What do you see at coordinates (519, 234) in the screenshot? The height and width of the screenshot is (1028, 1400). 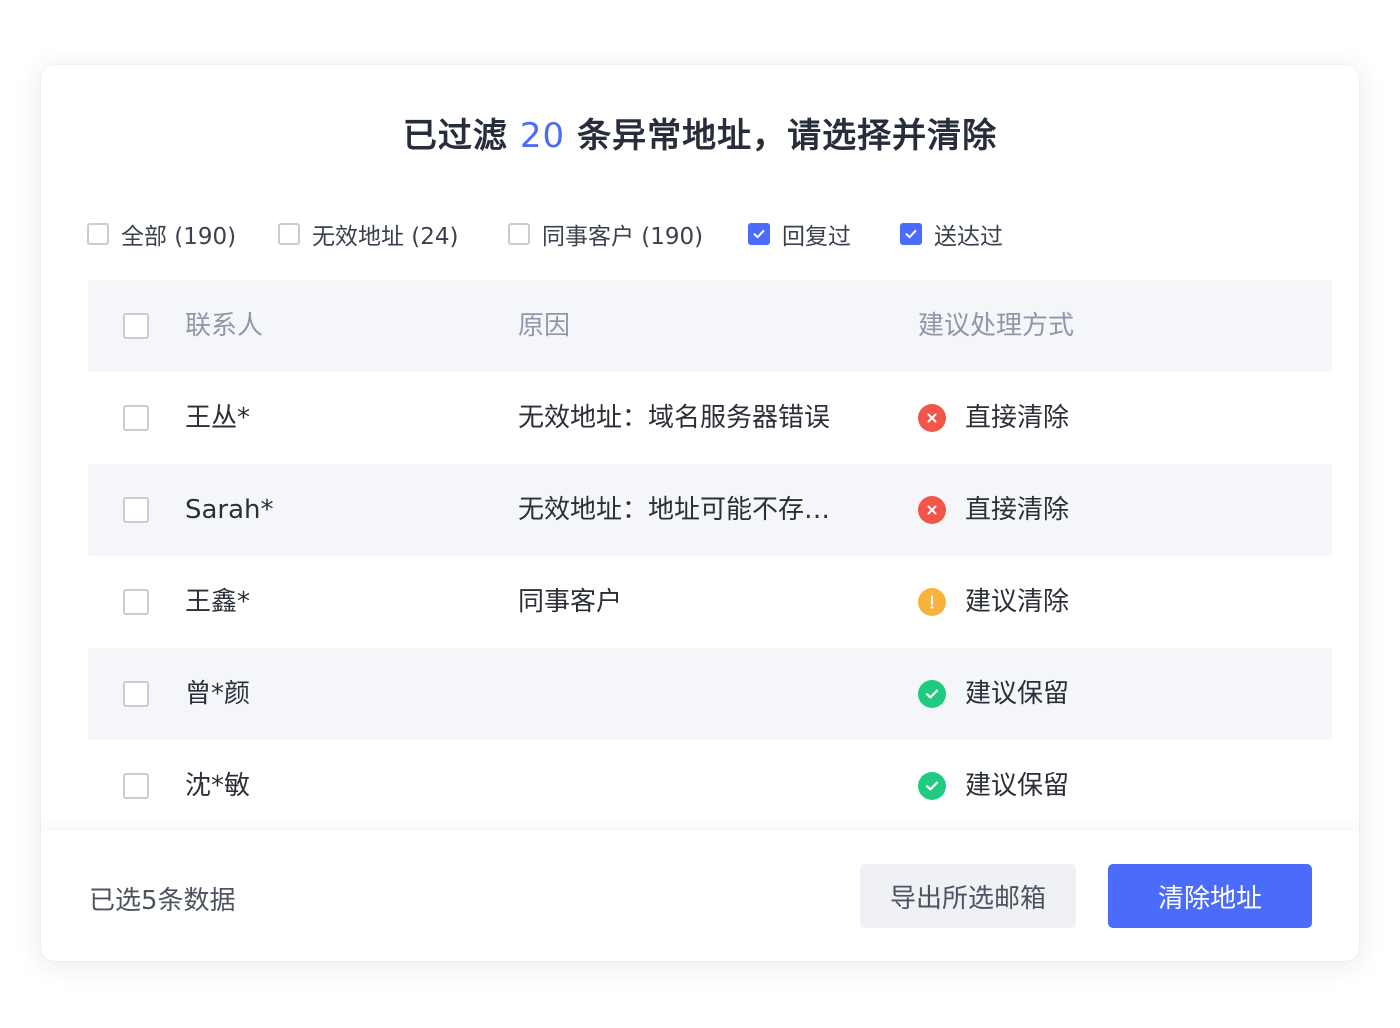 I see `filter-colleague-checkbox` at bounding box center [519, 234].